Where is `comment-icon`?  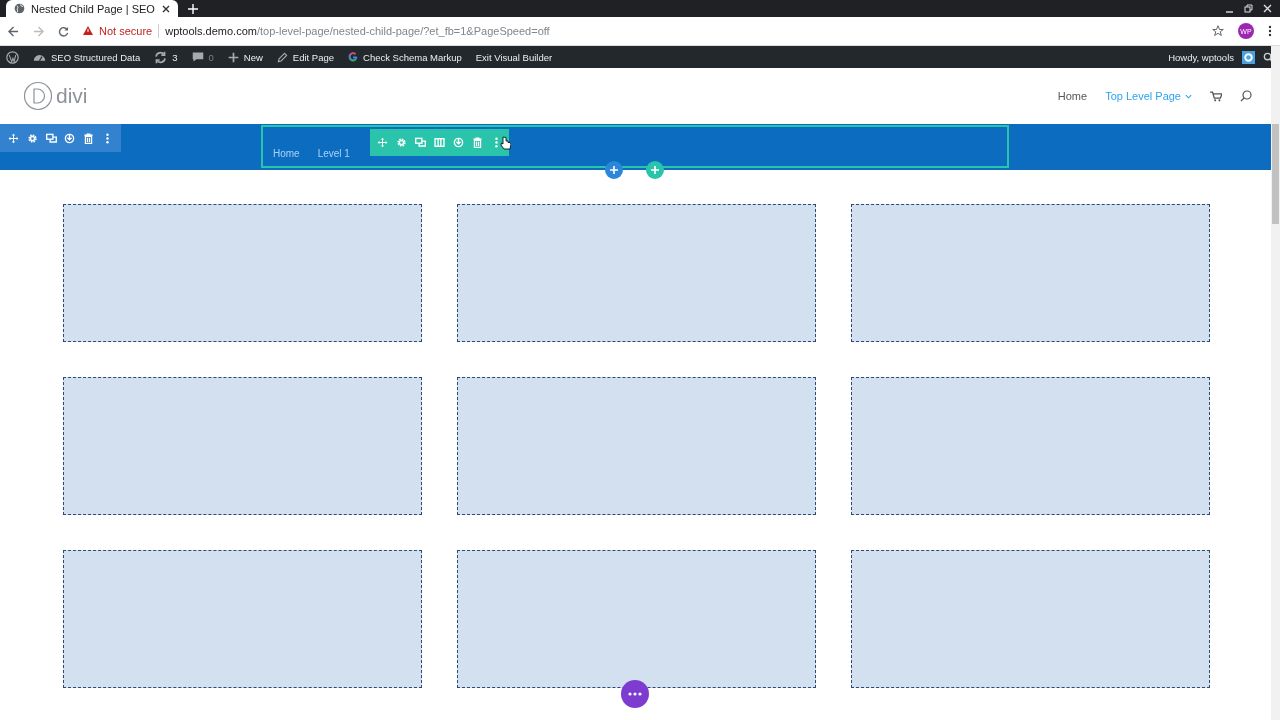
comment-icon is located at coordinates (197, 57).